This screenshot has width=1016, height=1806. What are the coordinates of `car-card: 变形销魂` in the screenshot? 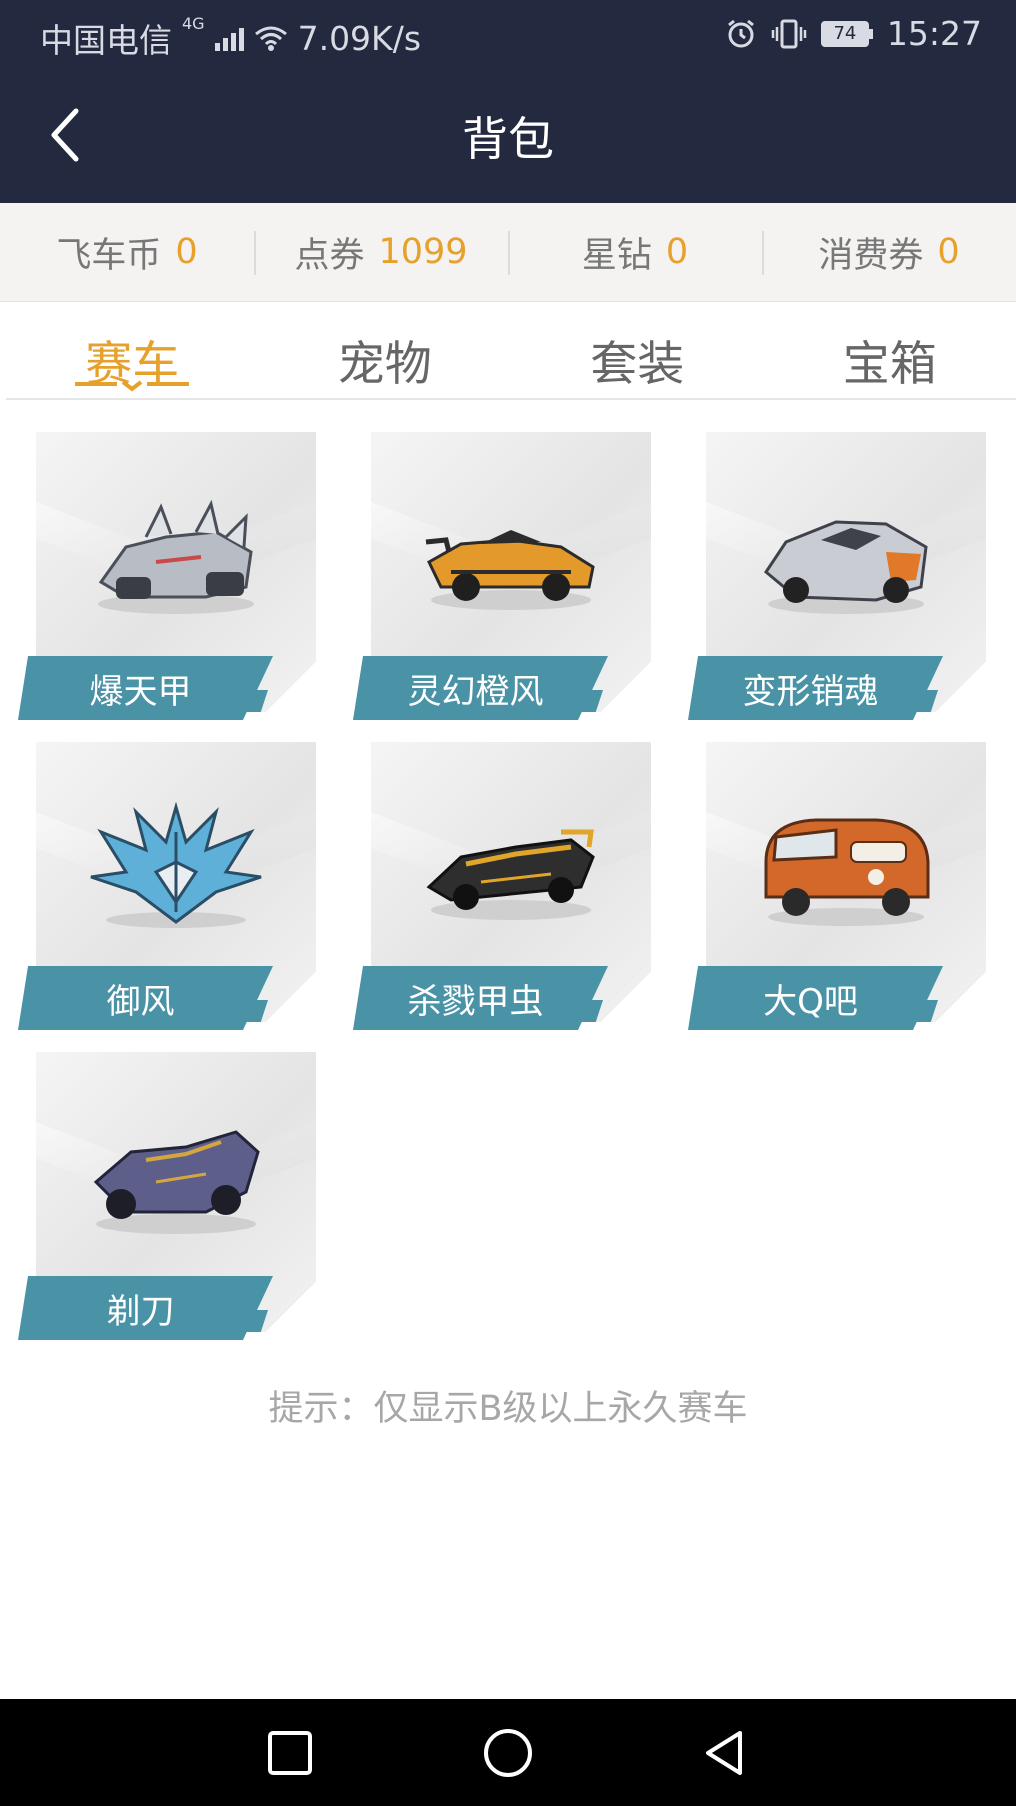 It's located at (838, 577).